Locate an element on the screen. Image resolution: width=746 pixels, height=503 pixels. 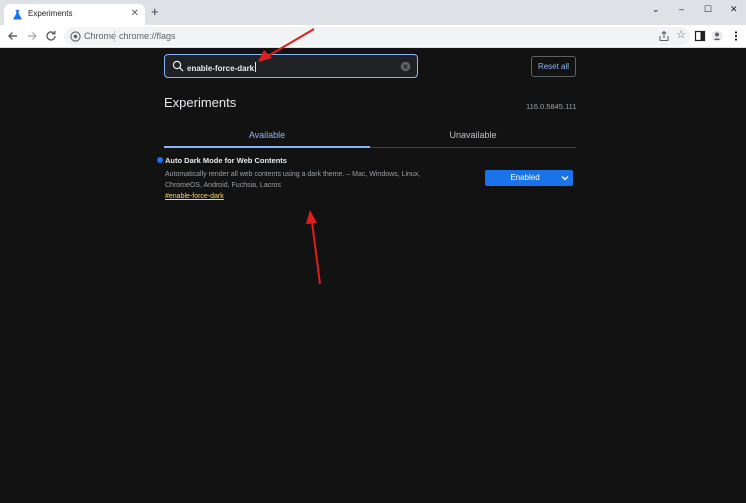
version-label: 116.0.5845.111 is located at coordinates (551, 106).